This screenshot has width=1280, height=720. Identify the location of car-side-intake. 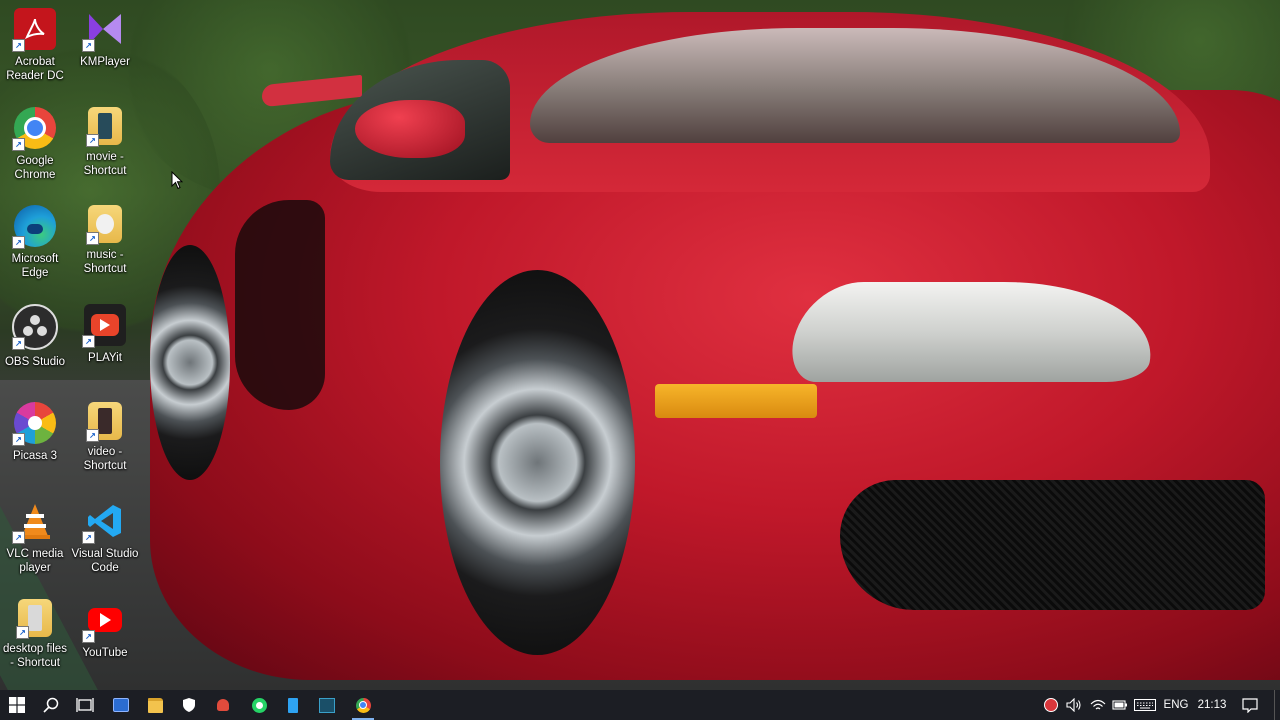
(280, 305).